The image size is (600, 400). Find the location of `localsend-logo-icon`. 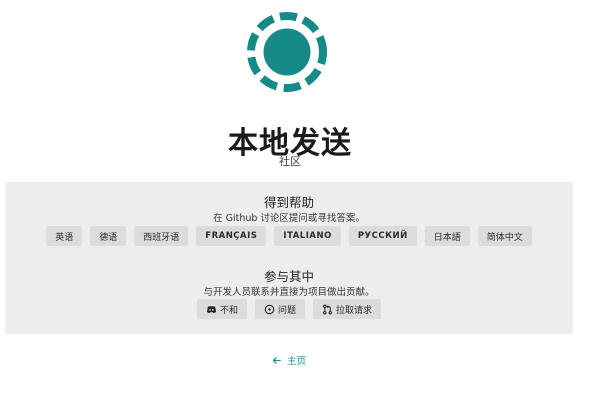

localsend-logo-icon is located at coordinates (287, 51).